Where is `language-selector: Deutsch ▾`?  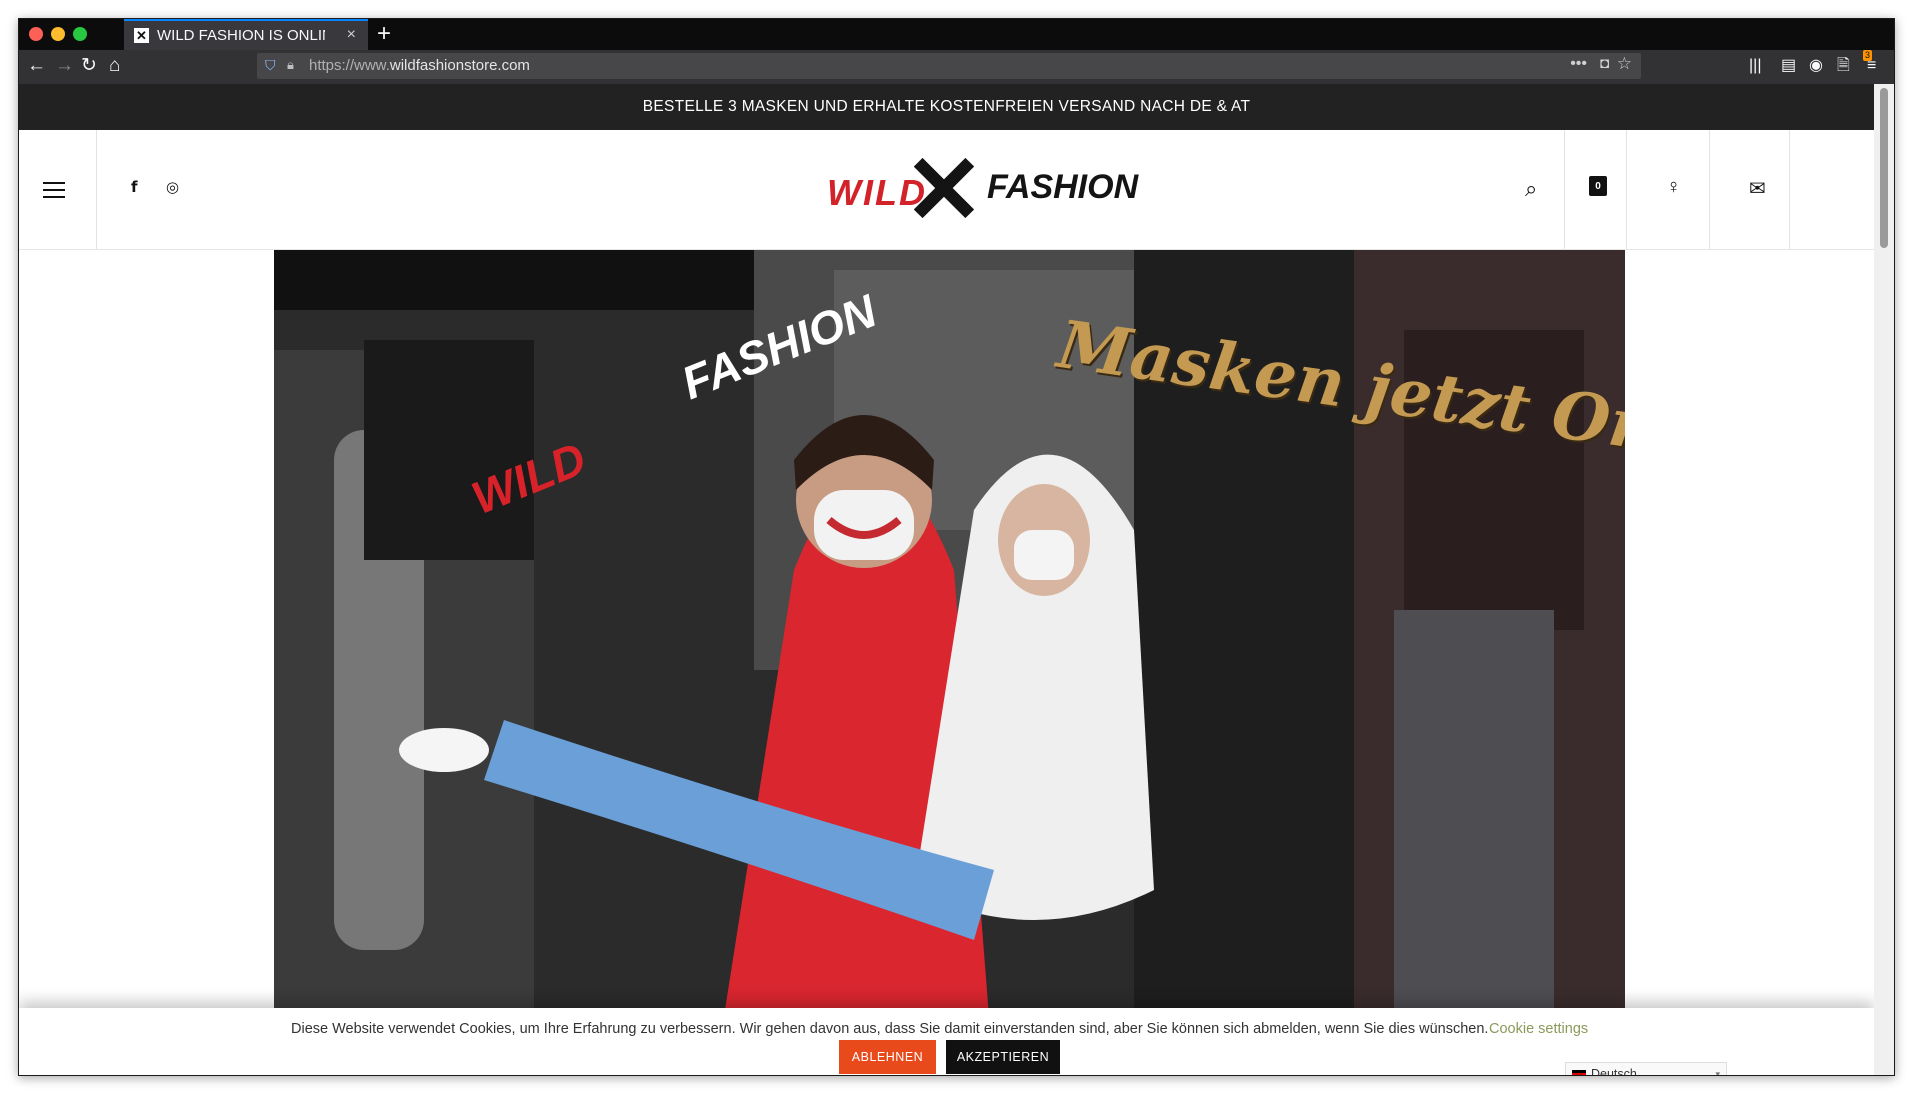 language-selector: Deutsch ▾ is located at coordinates (1646, 1068).